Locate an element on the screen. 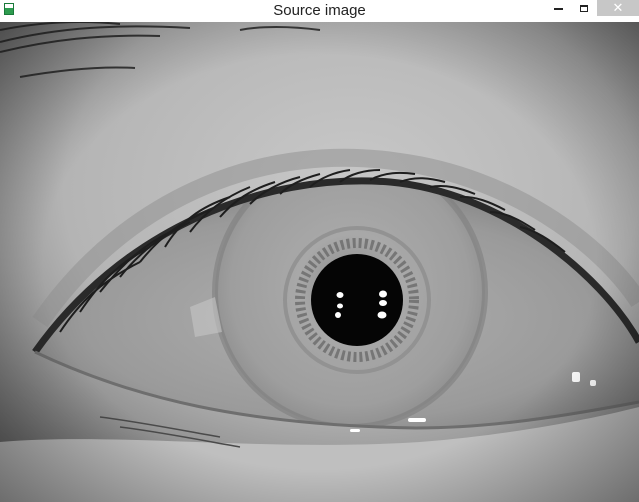 The image size is (639, 502). title-bar: Source image ✕ is located at coordinates (319, 11).